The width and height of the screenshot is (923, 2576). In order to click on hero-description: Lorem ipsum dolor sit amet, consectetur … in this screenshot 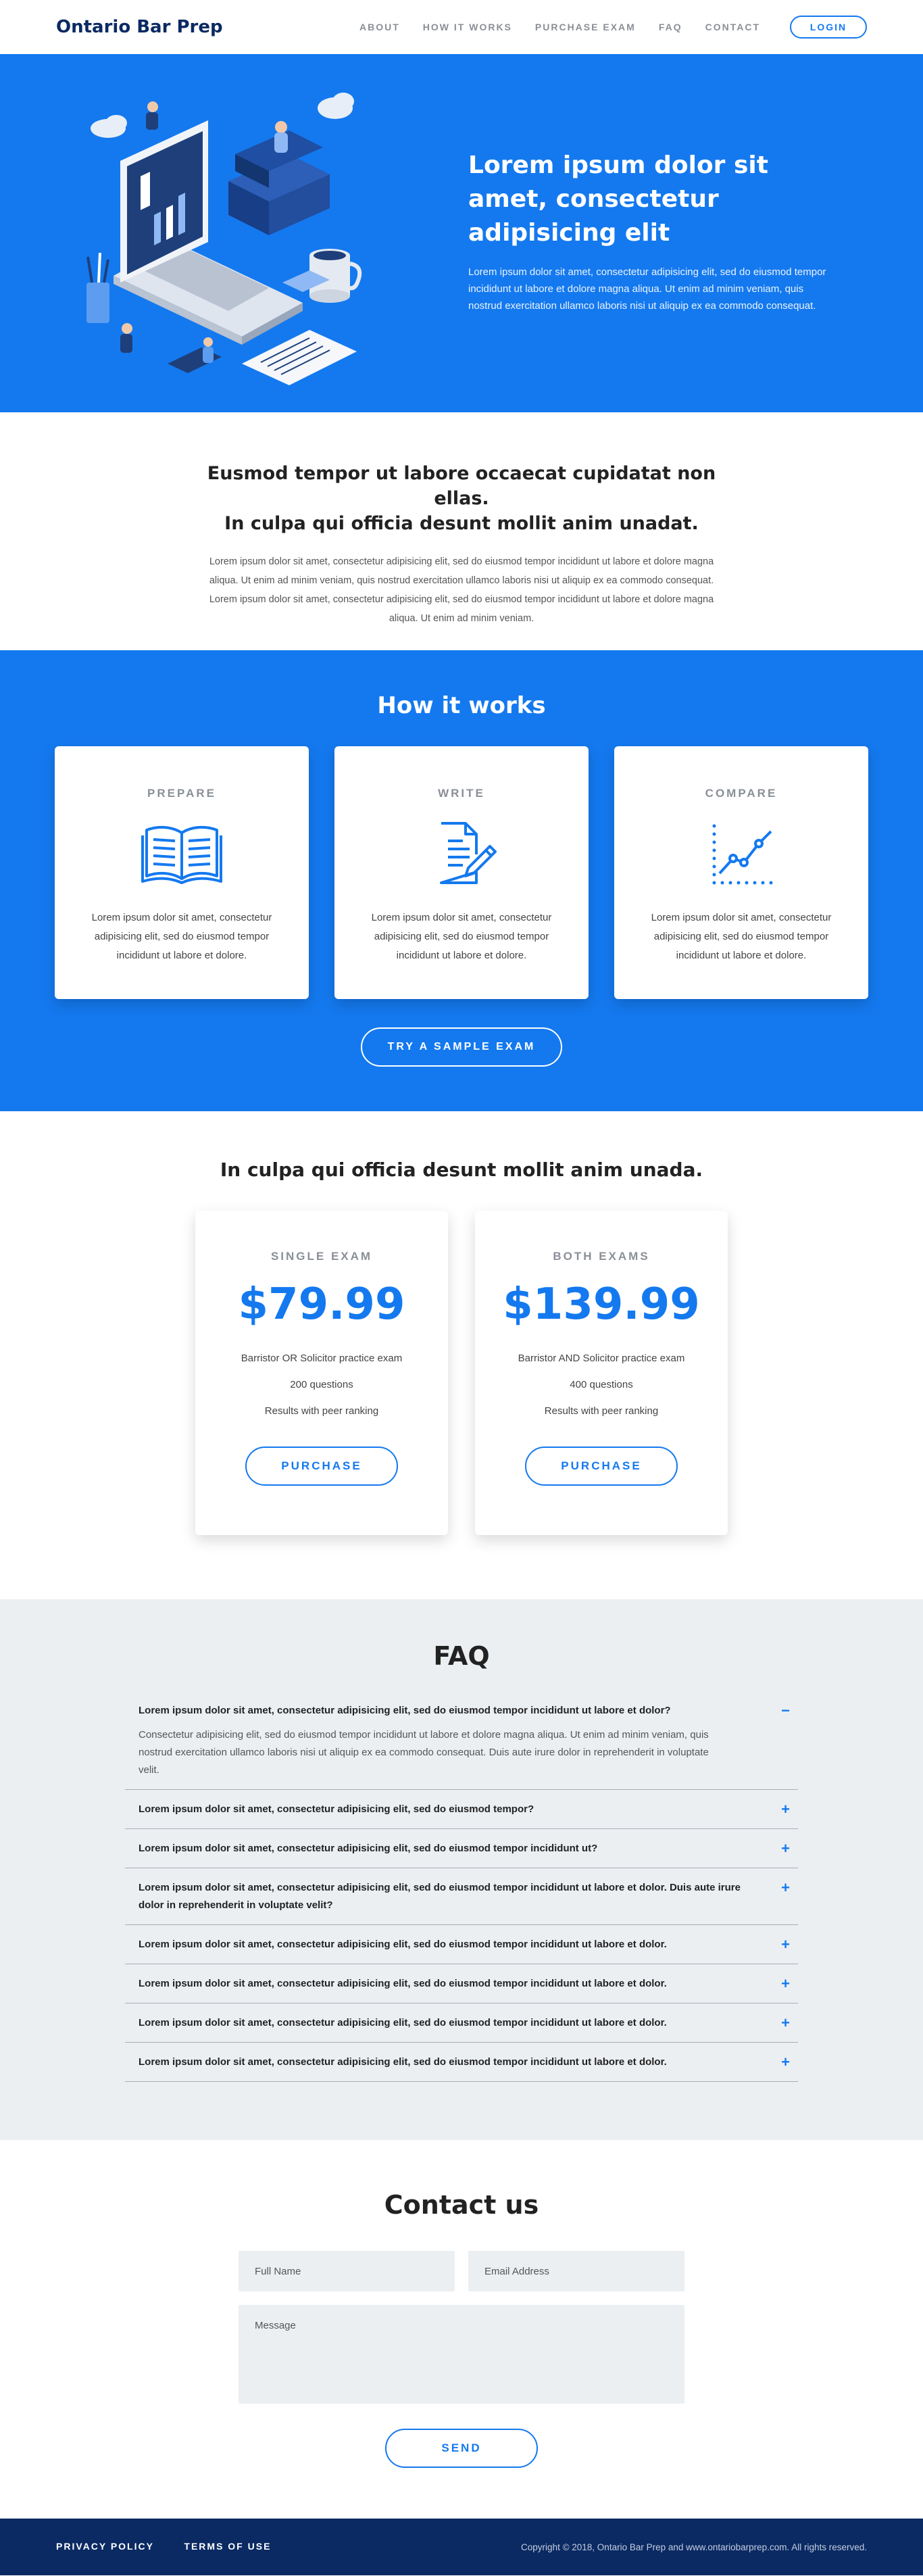, I will do `click(647, 289)`.